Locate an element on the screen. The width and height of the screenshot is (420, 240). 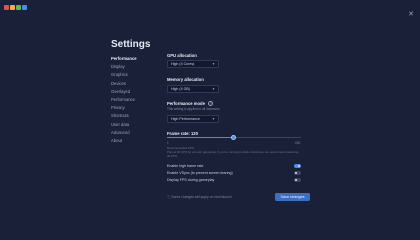
footer-note-text: Some changes will apply on next launch is located at coordinates (201, 197).